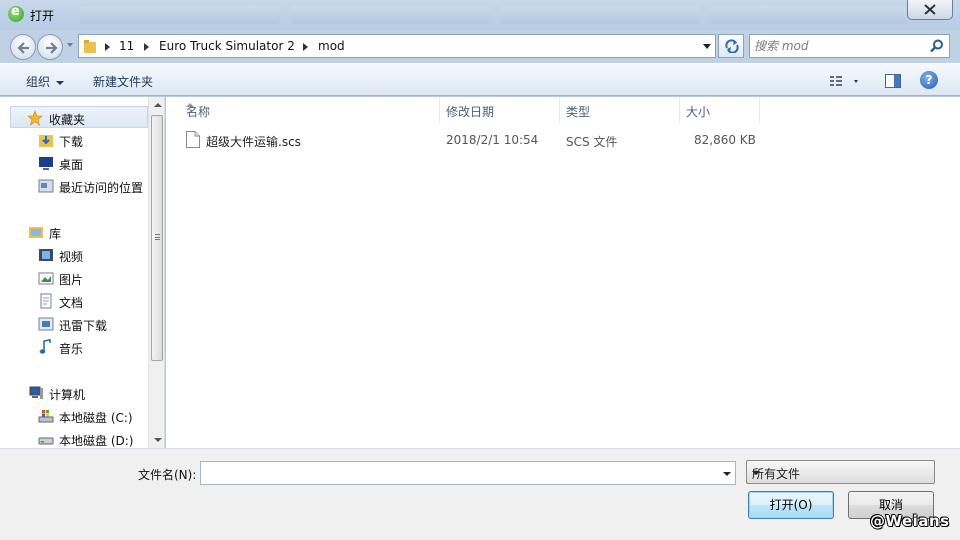 The width and height of the screenshot is (960, 540). I want to click on command-bar: 组织 新建文件夹 ?, so click(480, 79).